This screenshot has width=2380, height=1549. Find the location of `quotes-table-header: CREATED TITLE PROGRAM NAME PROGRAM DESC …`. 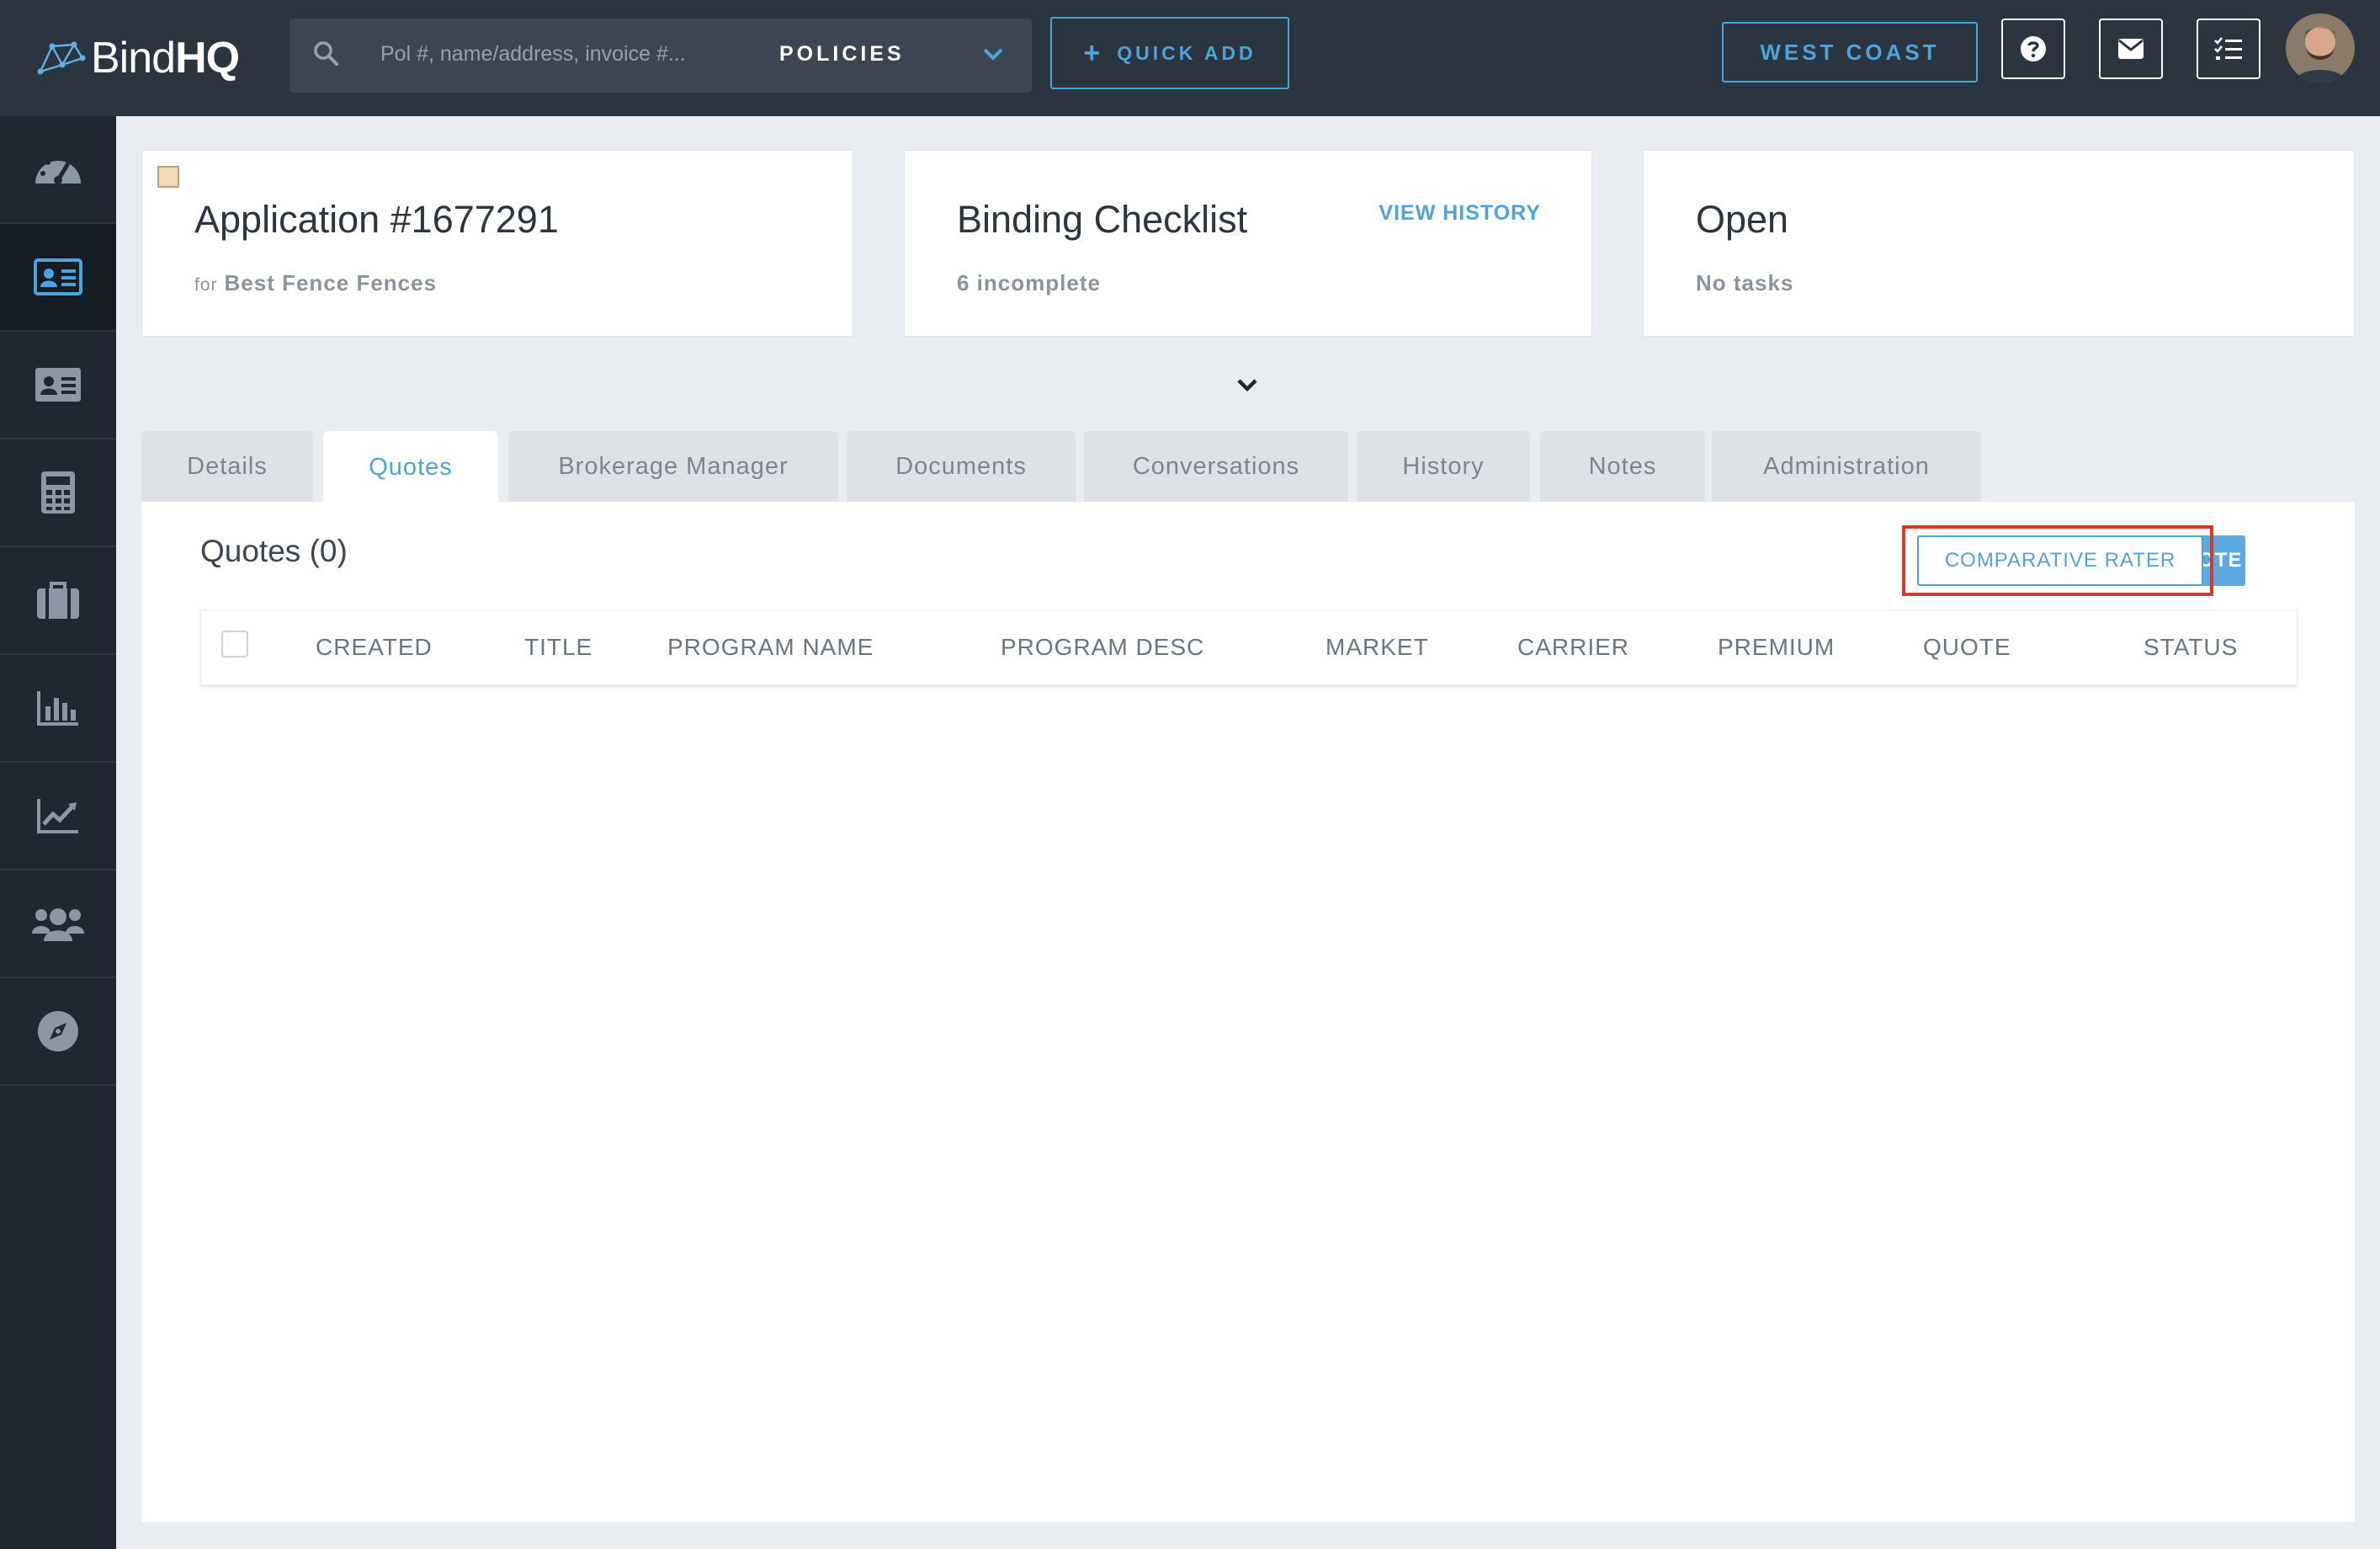

quotes-table-header: CREATED TITLE PROGRAM NAME PROGRAM DESC … is located at coordinates (1249, 647).